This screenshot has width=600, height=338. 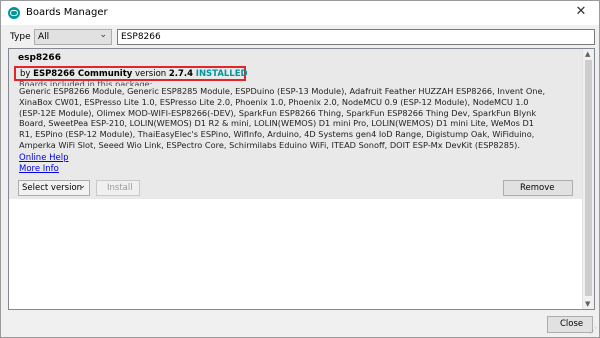 I want to click on install-button-label: Install, so click(x=120, y=188).